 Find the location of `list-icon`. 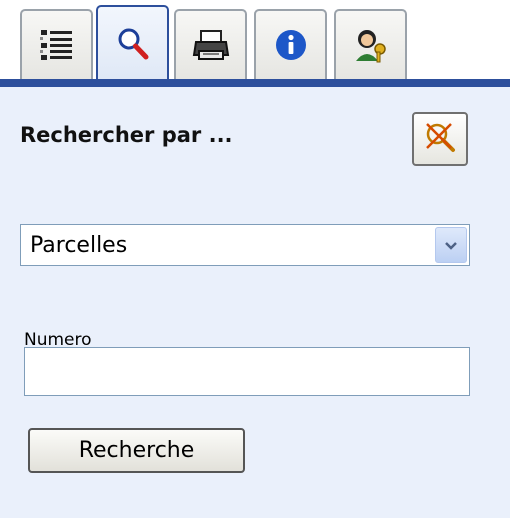

list-icon is located at coordinates (57, 45).